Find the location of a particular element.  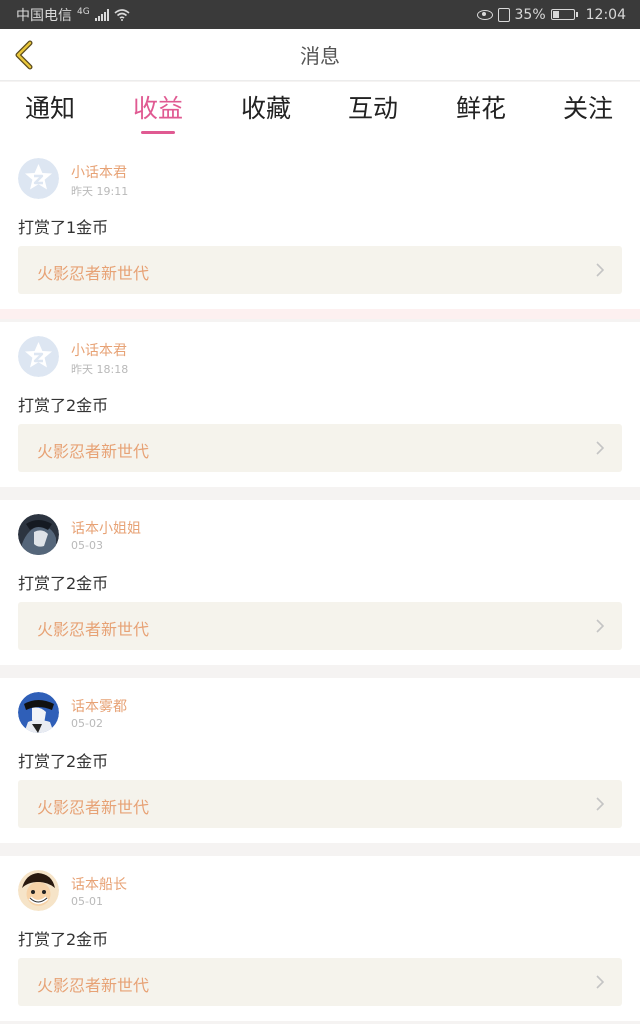

battery-icon is located at coordinates (564, 14).